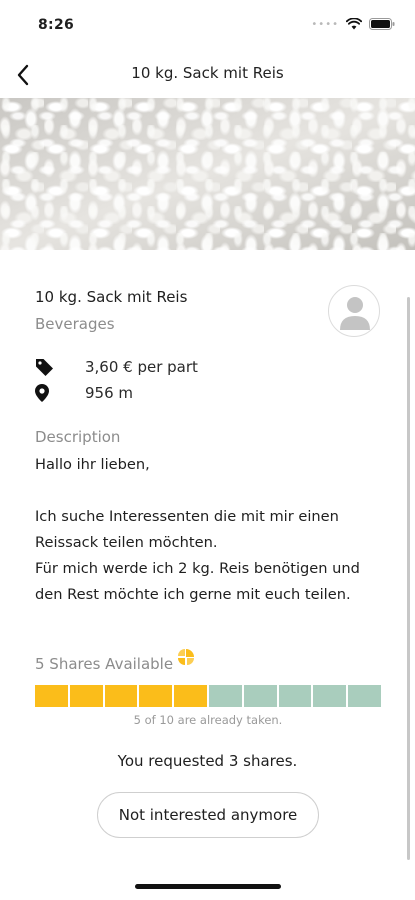 The height and width of the screenshot is (900, 415). What do you see at coordinates (355, 313) in the screenshot?
I see `user-placeholder-icon` at bounding box center [355, 313].